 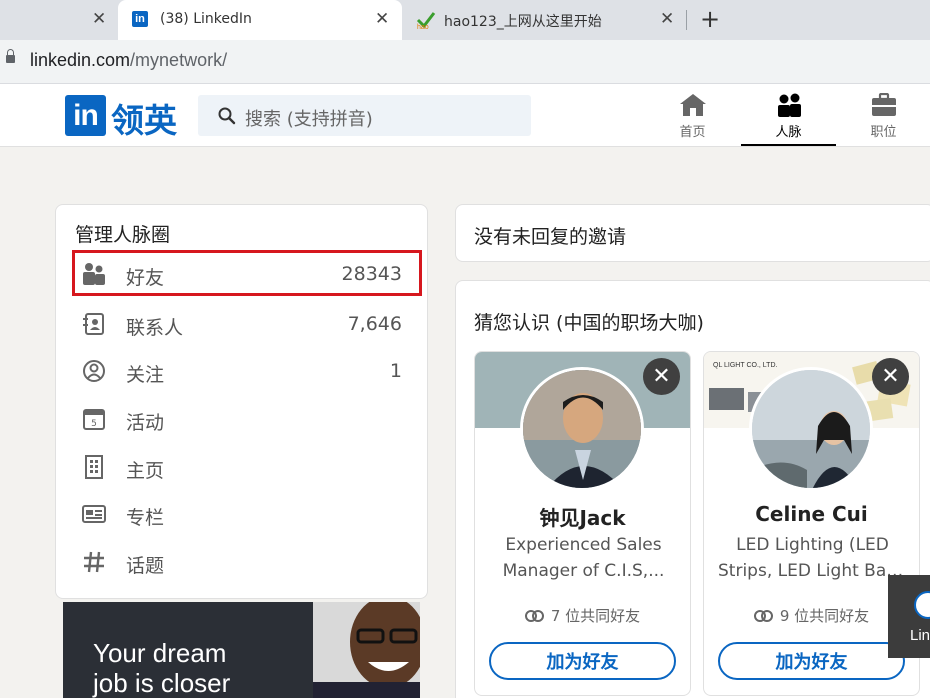 What do you see at coordinates (550, 237) in the screenshot?
I see `no-invitations-text: 没有未回复的邀请` at bounding box center [550, 237].